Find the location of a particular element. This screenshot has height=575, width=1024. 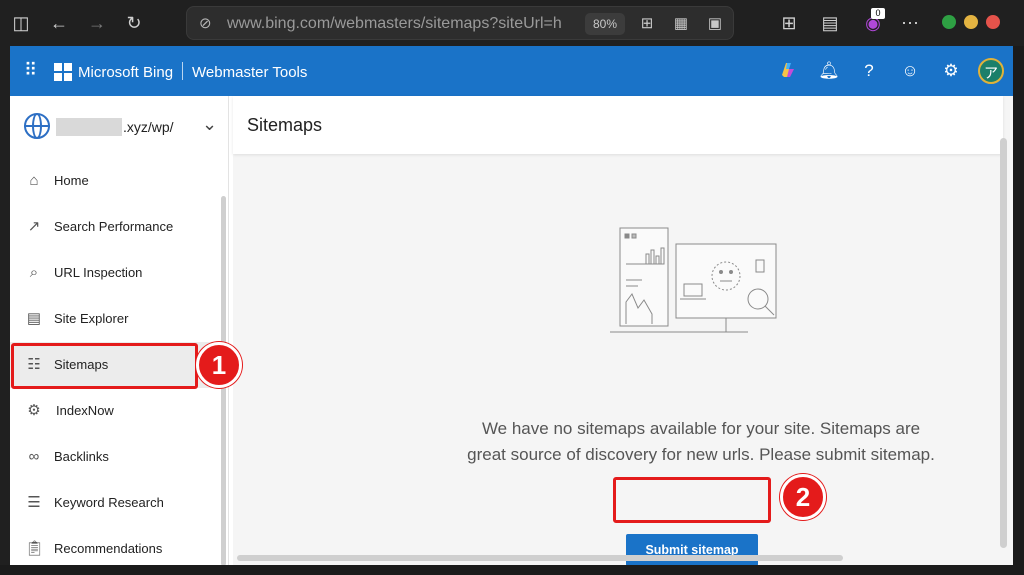

apps-icon: ▦ is located at coordinates (681, 24).